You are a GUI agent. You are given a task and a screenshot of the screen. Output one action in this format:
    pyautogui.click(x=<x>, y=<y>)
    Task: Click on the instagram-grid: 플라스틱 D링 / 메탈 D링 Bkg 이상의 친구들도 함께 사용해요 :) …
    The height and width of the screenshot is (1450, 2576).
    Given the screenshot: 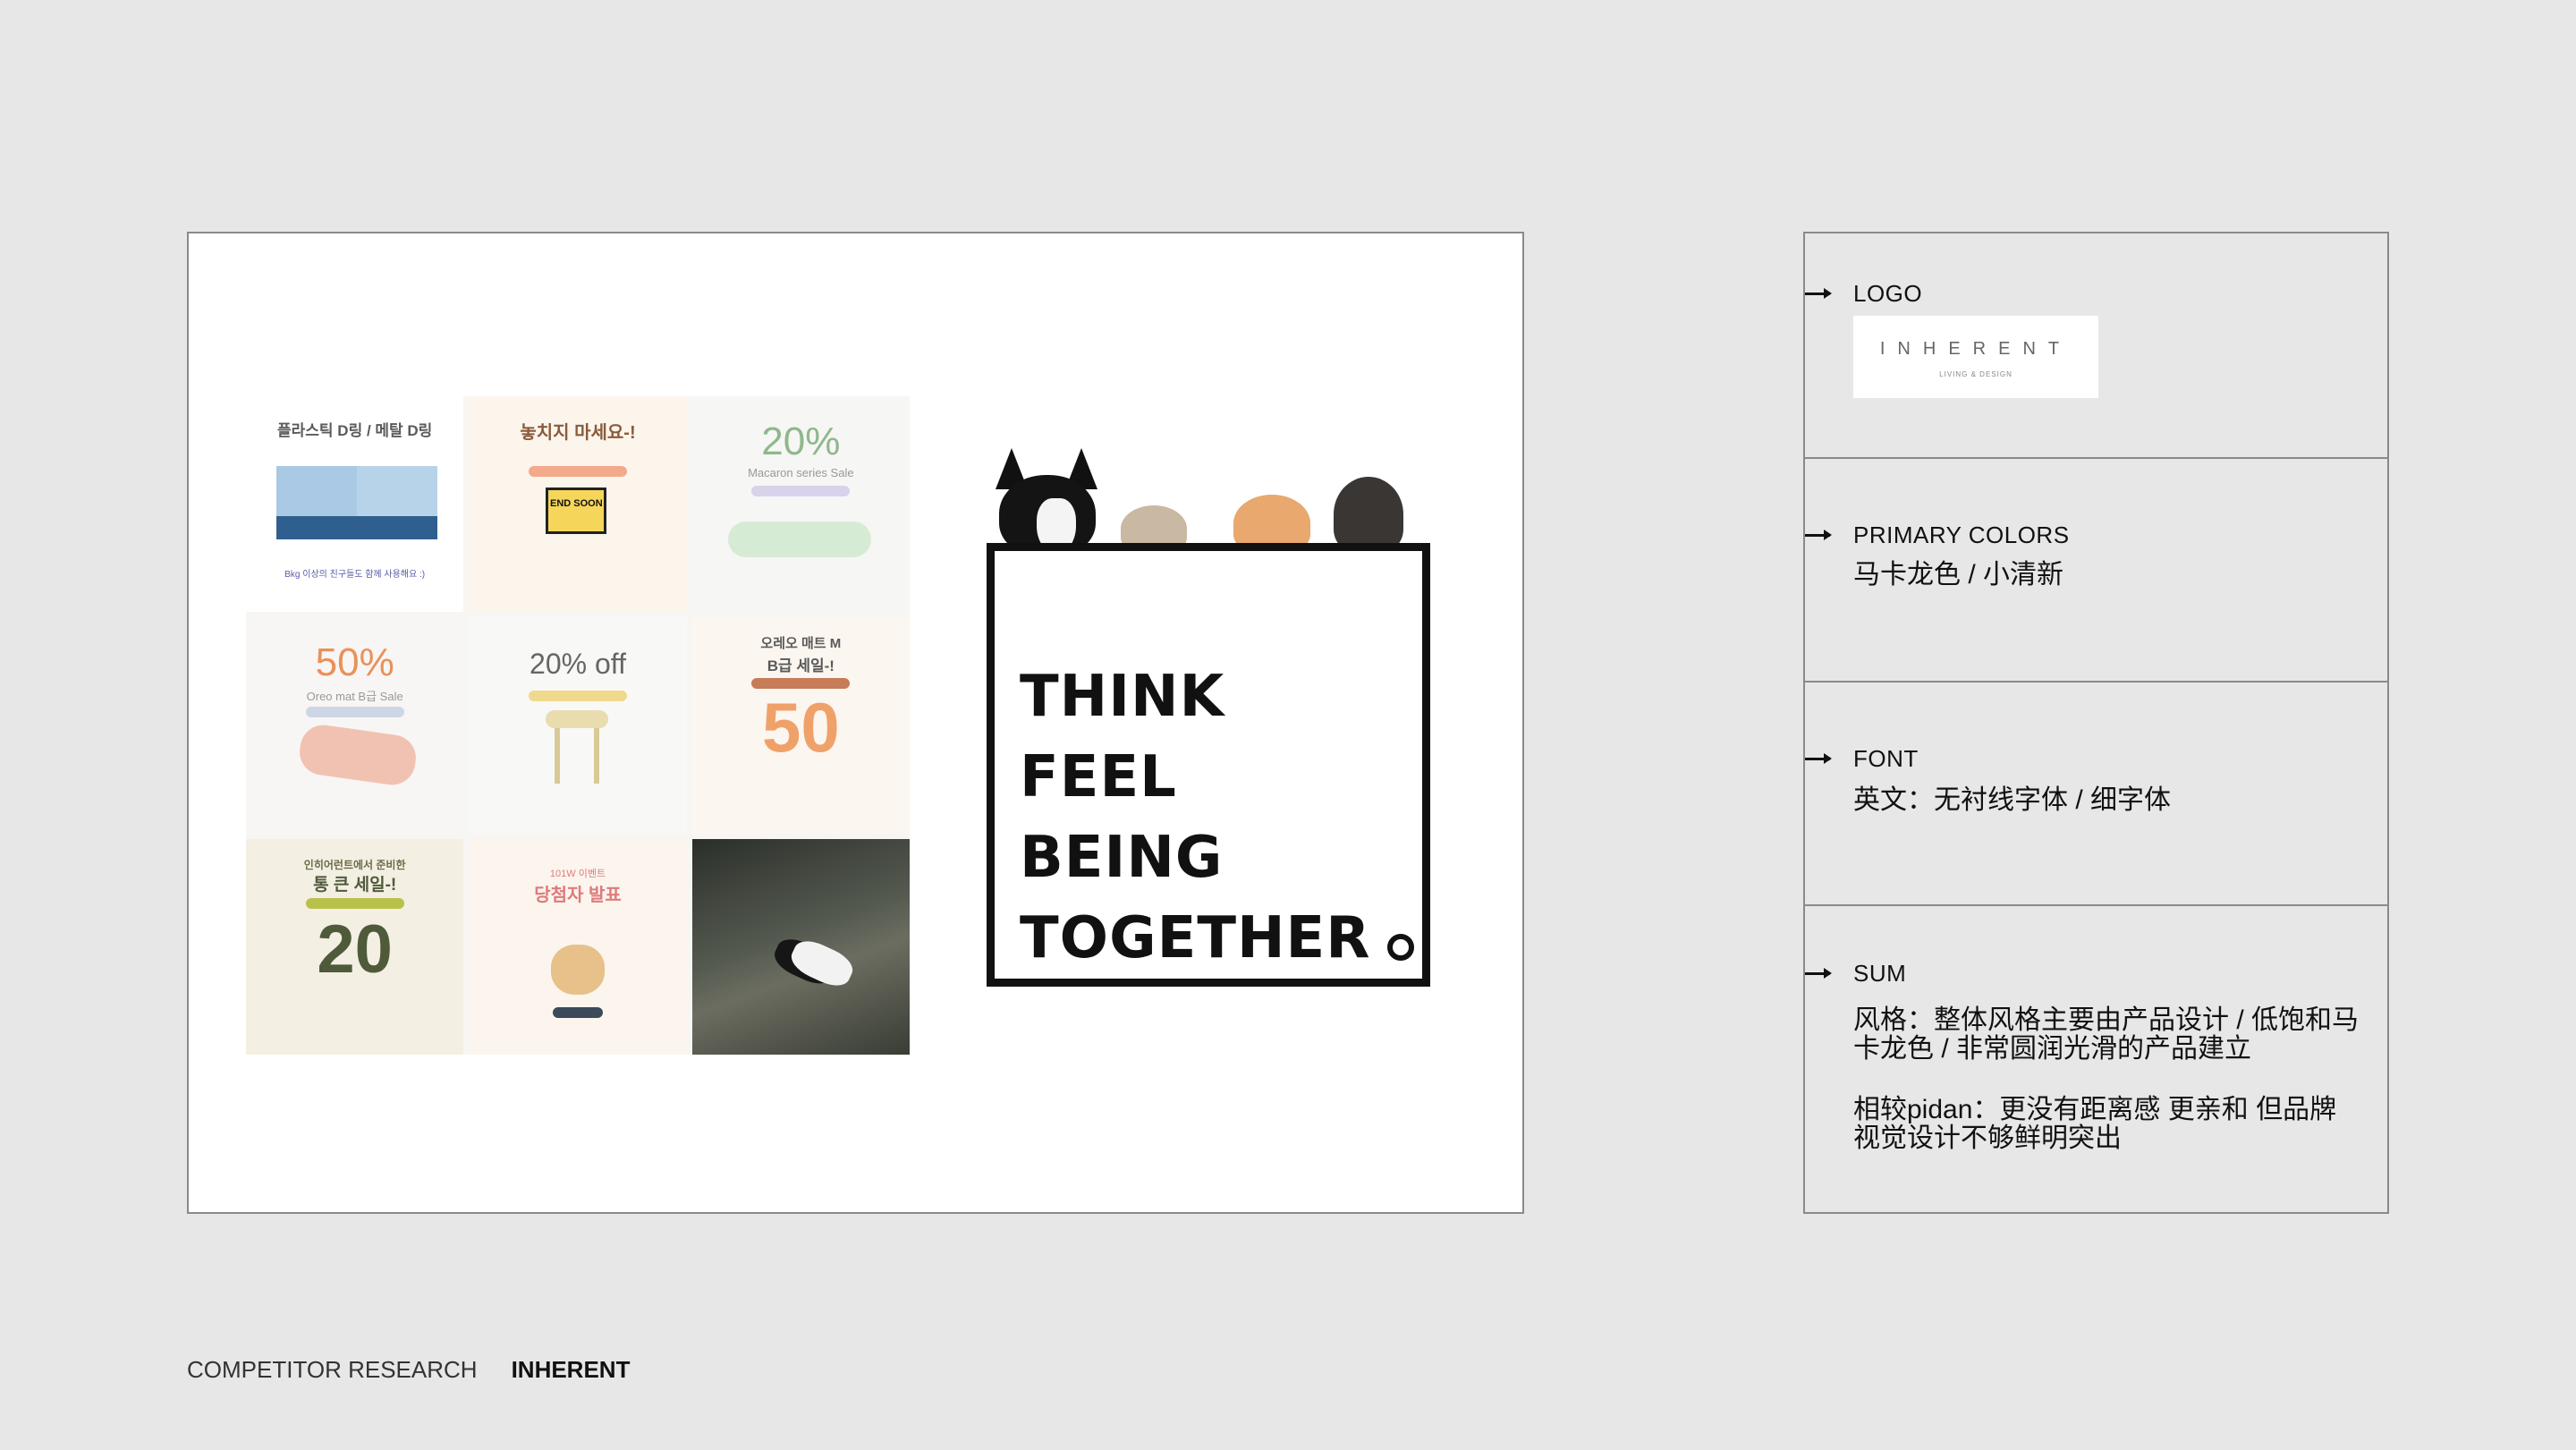 What is the action you would take?
    pyautogui.click(x=578, y=725)
    